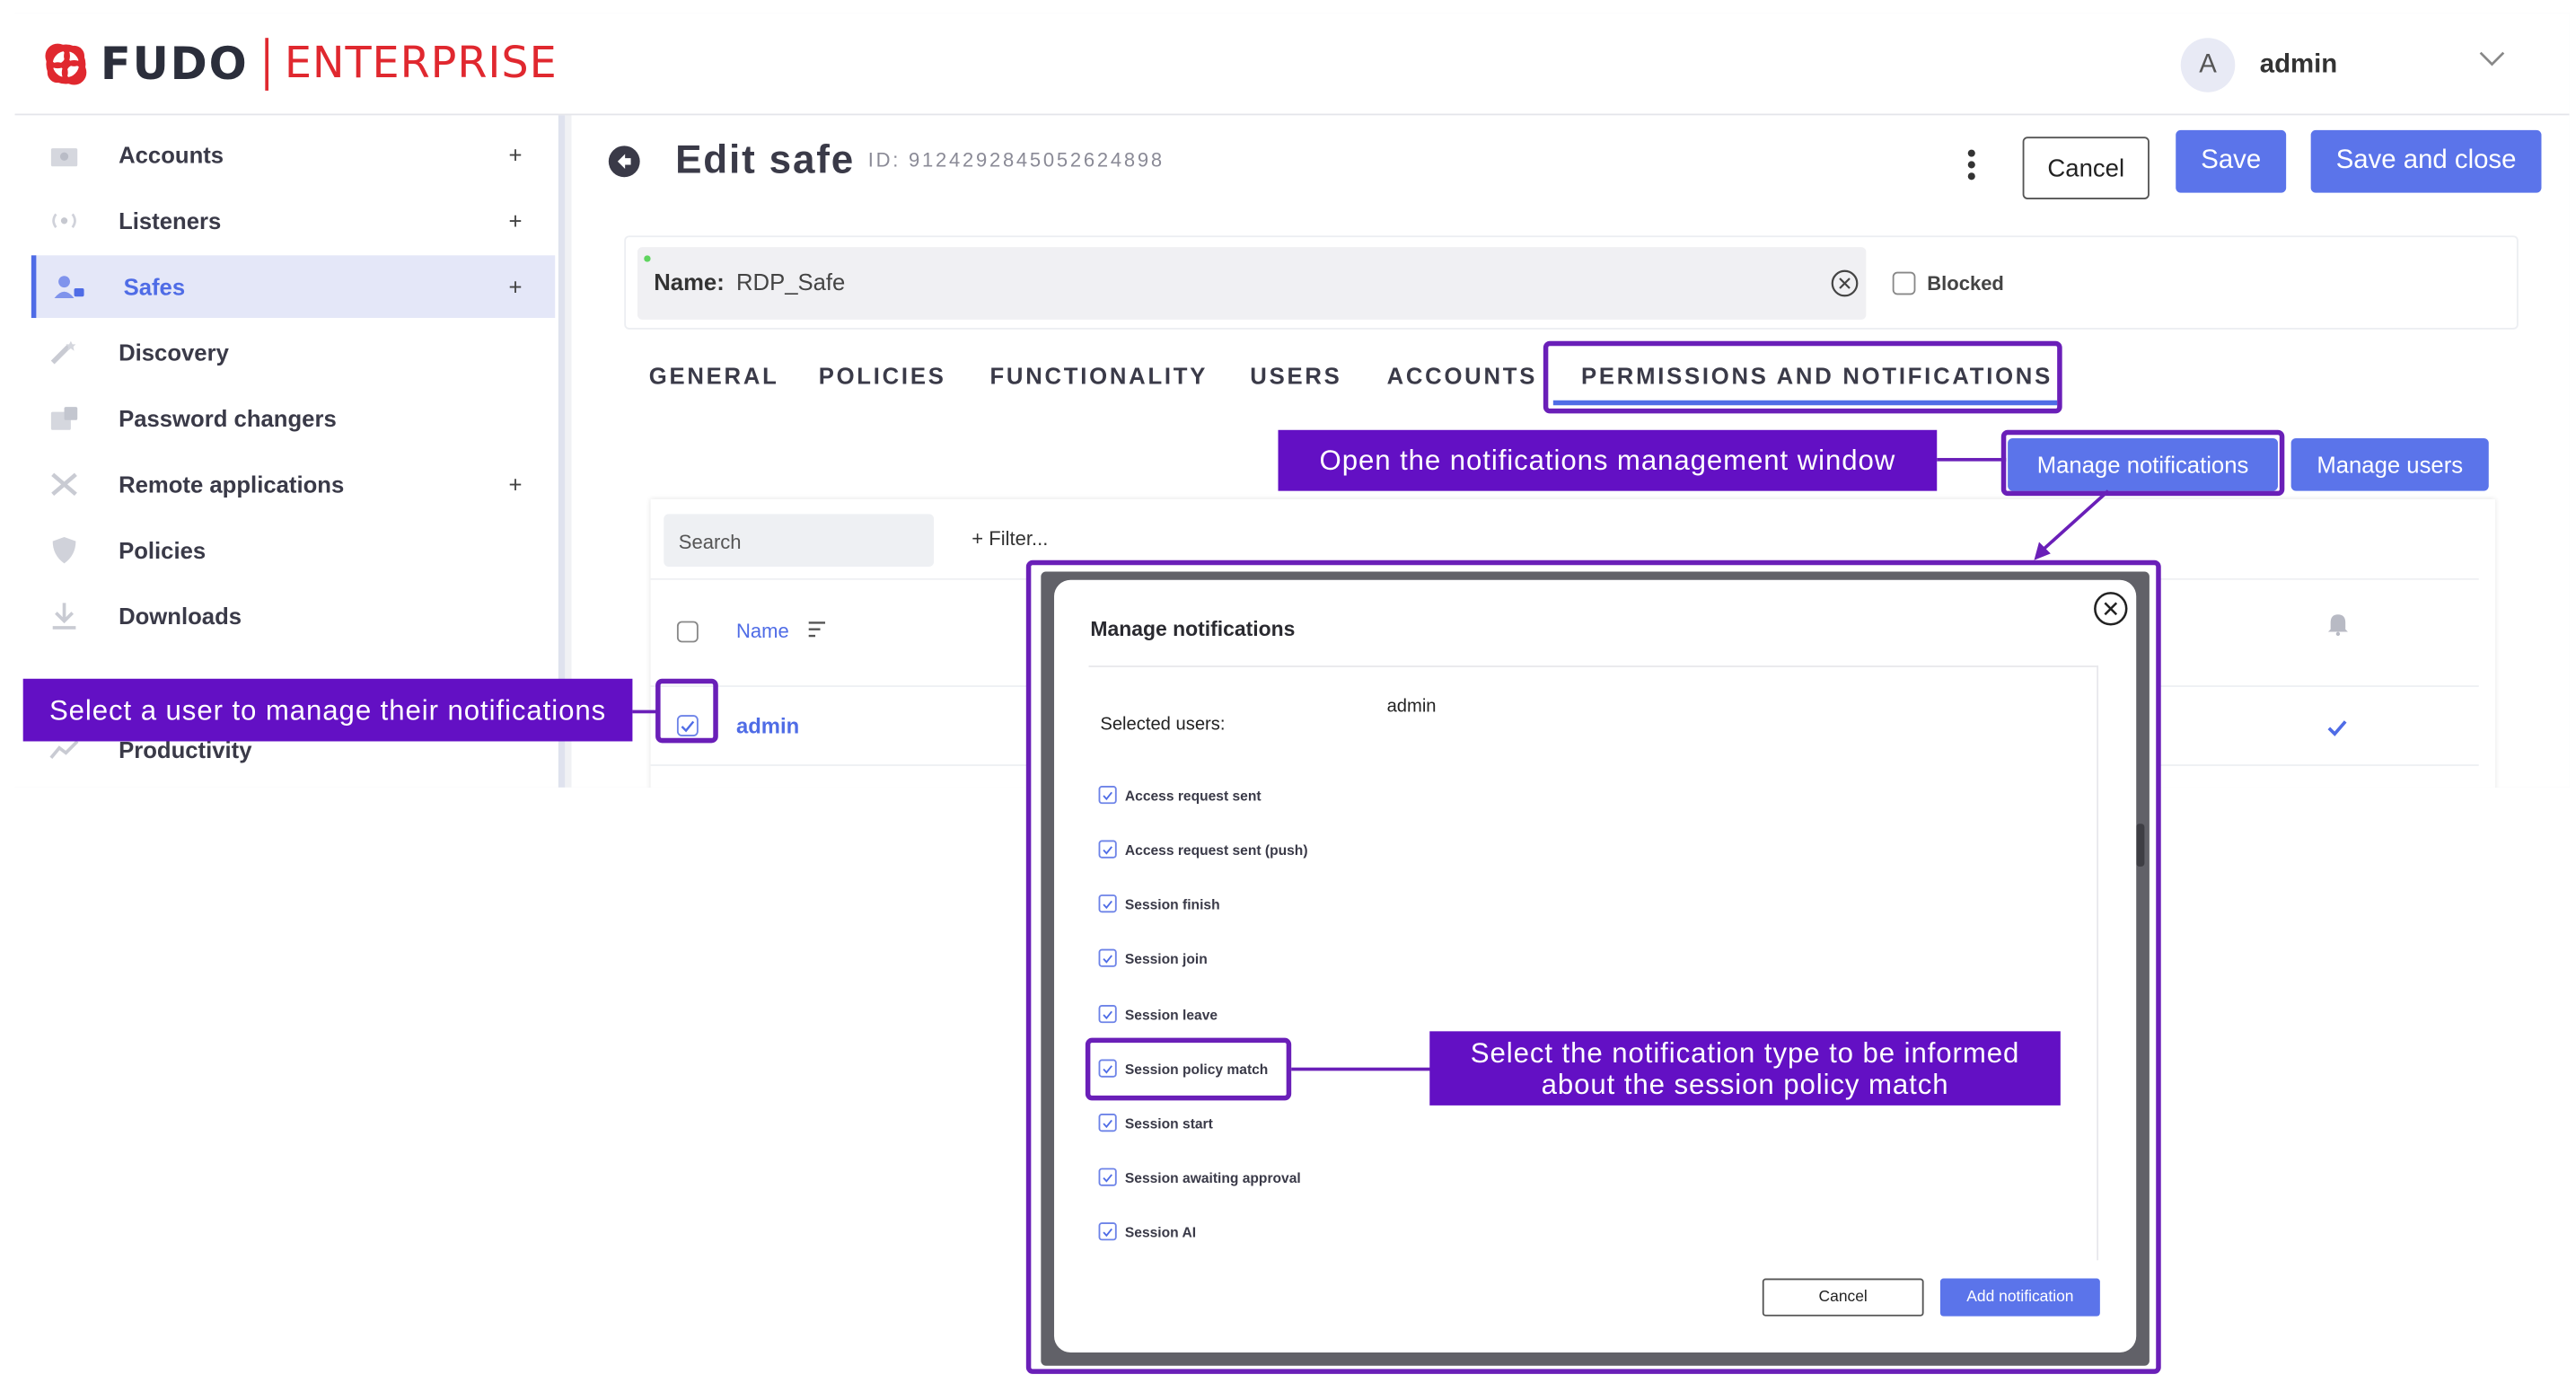  What do you see at coordinates (293, 155) in the screenshot?
I see `sidebar-item-accounts: Accounts +` at bounding box center [293, 155].